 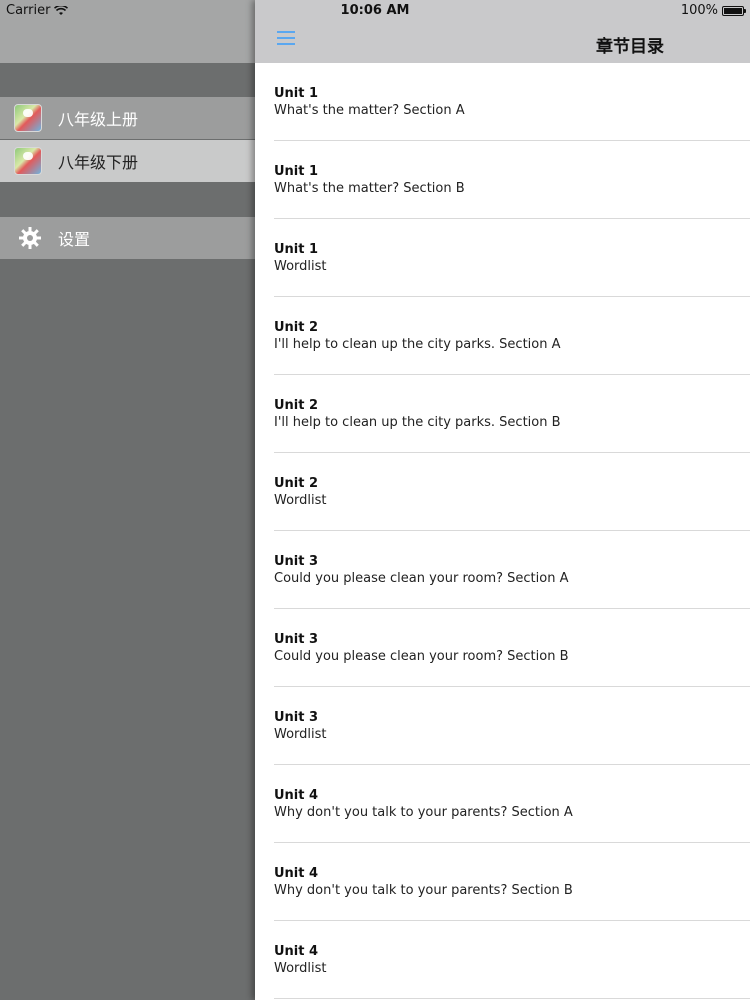 I want to click on menu-item-book-second-half: 八年级下册, so click(x=127, y=161).